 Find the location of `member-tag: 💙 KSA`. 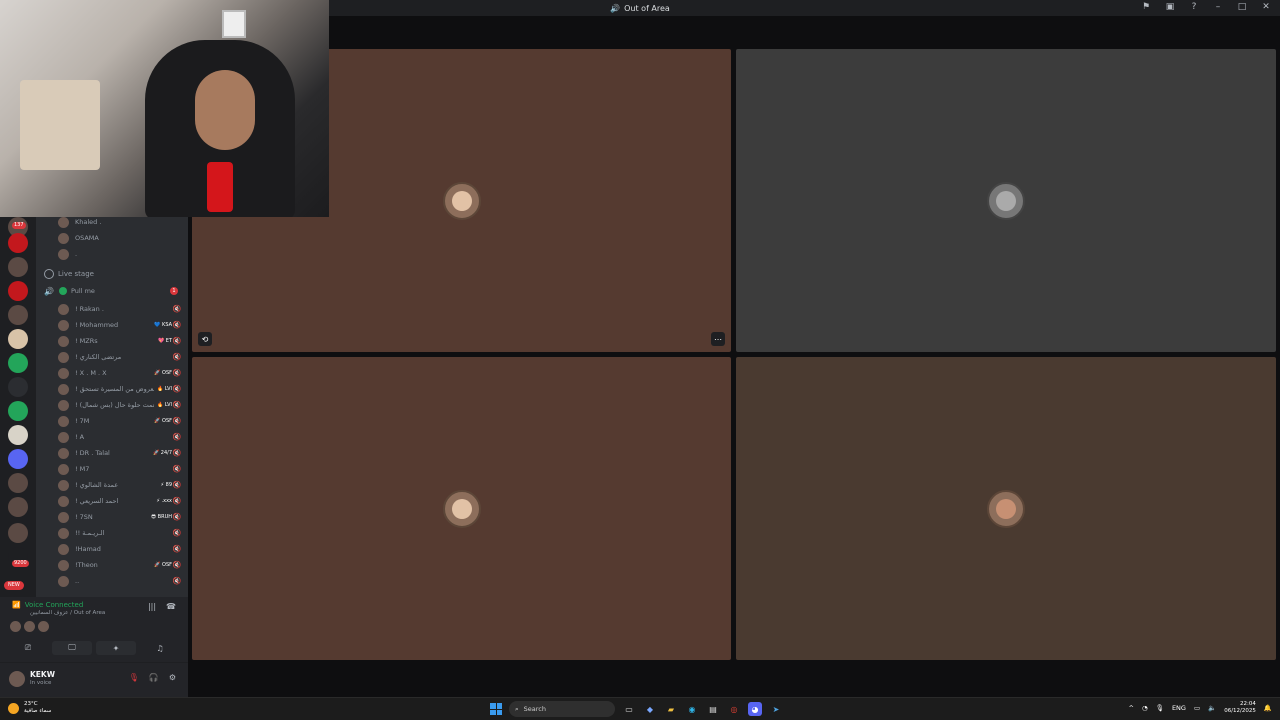

member-tag: 💙 KSA is located at coordinates (163, 325).